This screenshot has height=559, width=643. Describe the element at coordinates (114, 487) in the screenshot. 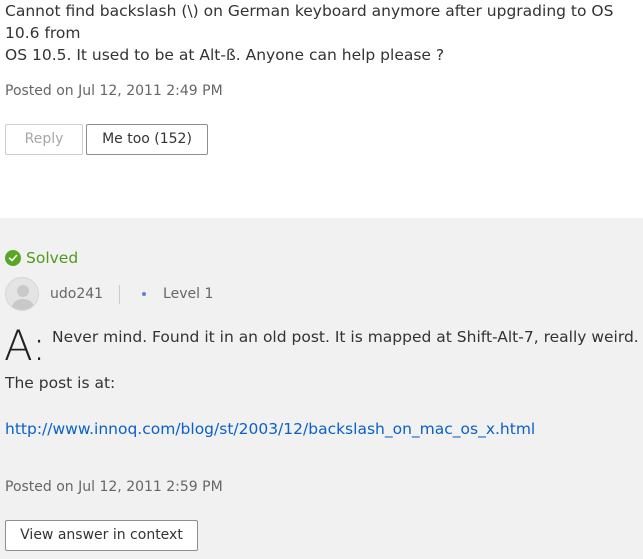

I see `answer-posted-date: Posted on Jul 12, 2011 2:59 PM` at that location.